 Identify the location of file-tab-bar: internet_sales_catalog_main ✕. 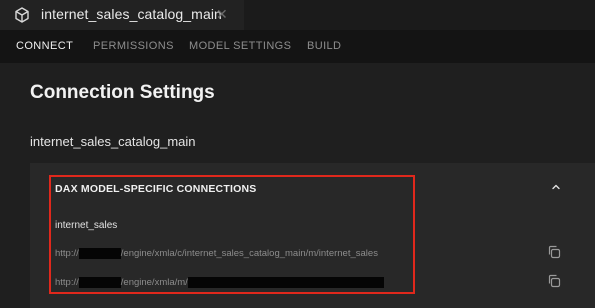
(297, 15).